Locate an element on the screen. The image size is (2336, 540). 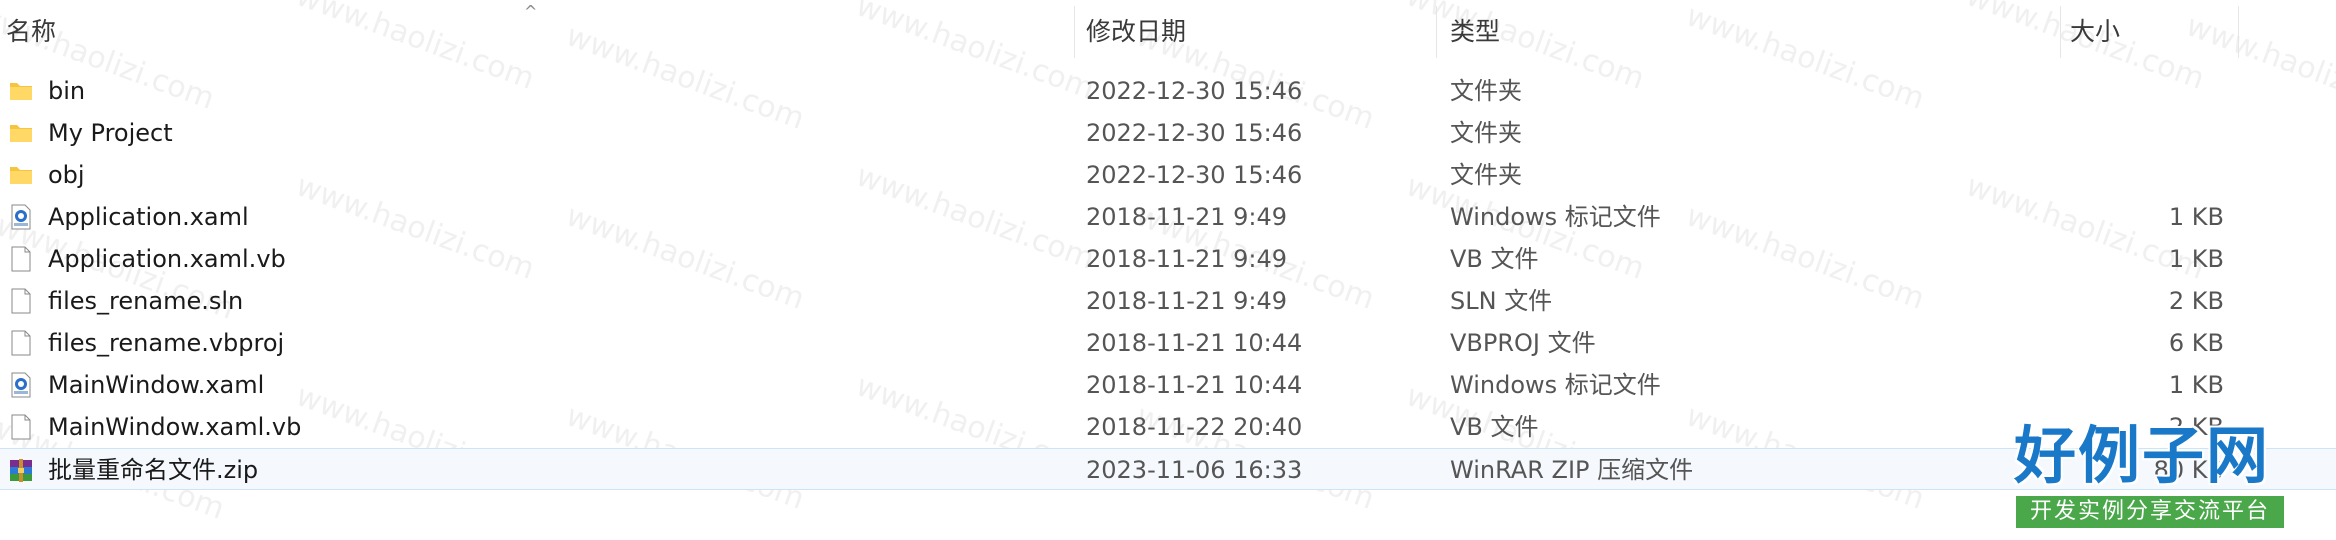
file-name: Application.xaml is located at coordinates (148, 217).